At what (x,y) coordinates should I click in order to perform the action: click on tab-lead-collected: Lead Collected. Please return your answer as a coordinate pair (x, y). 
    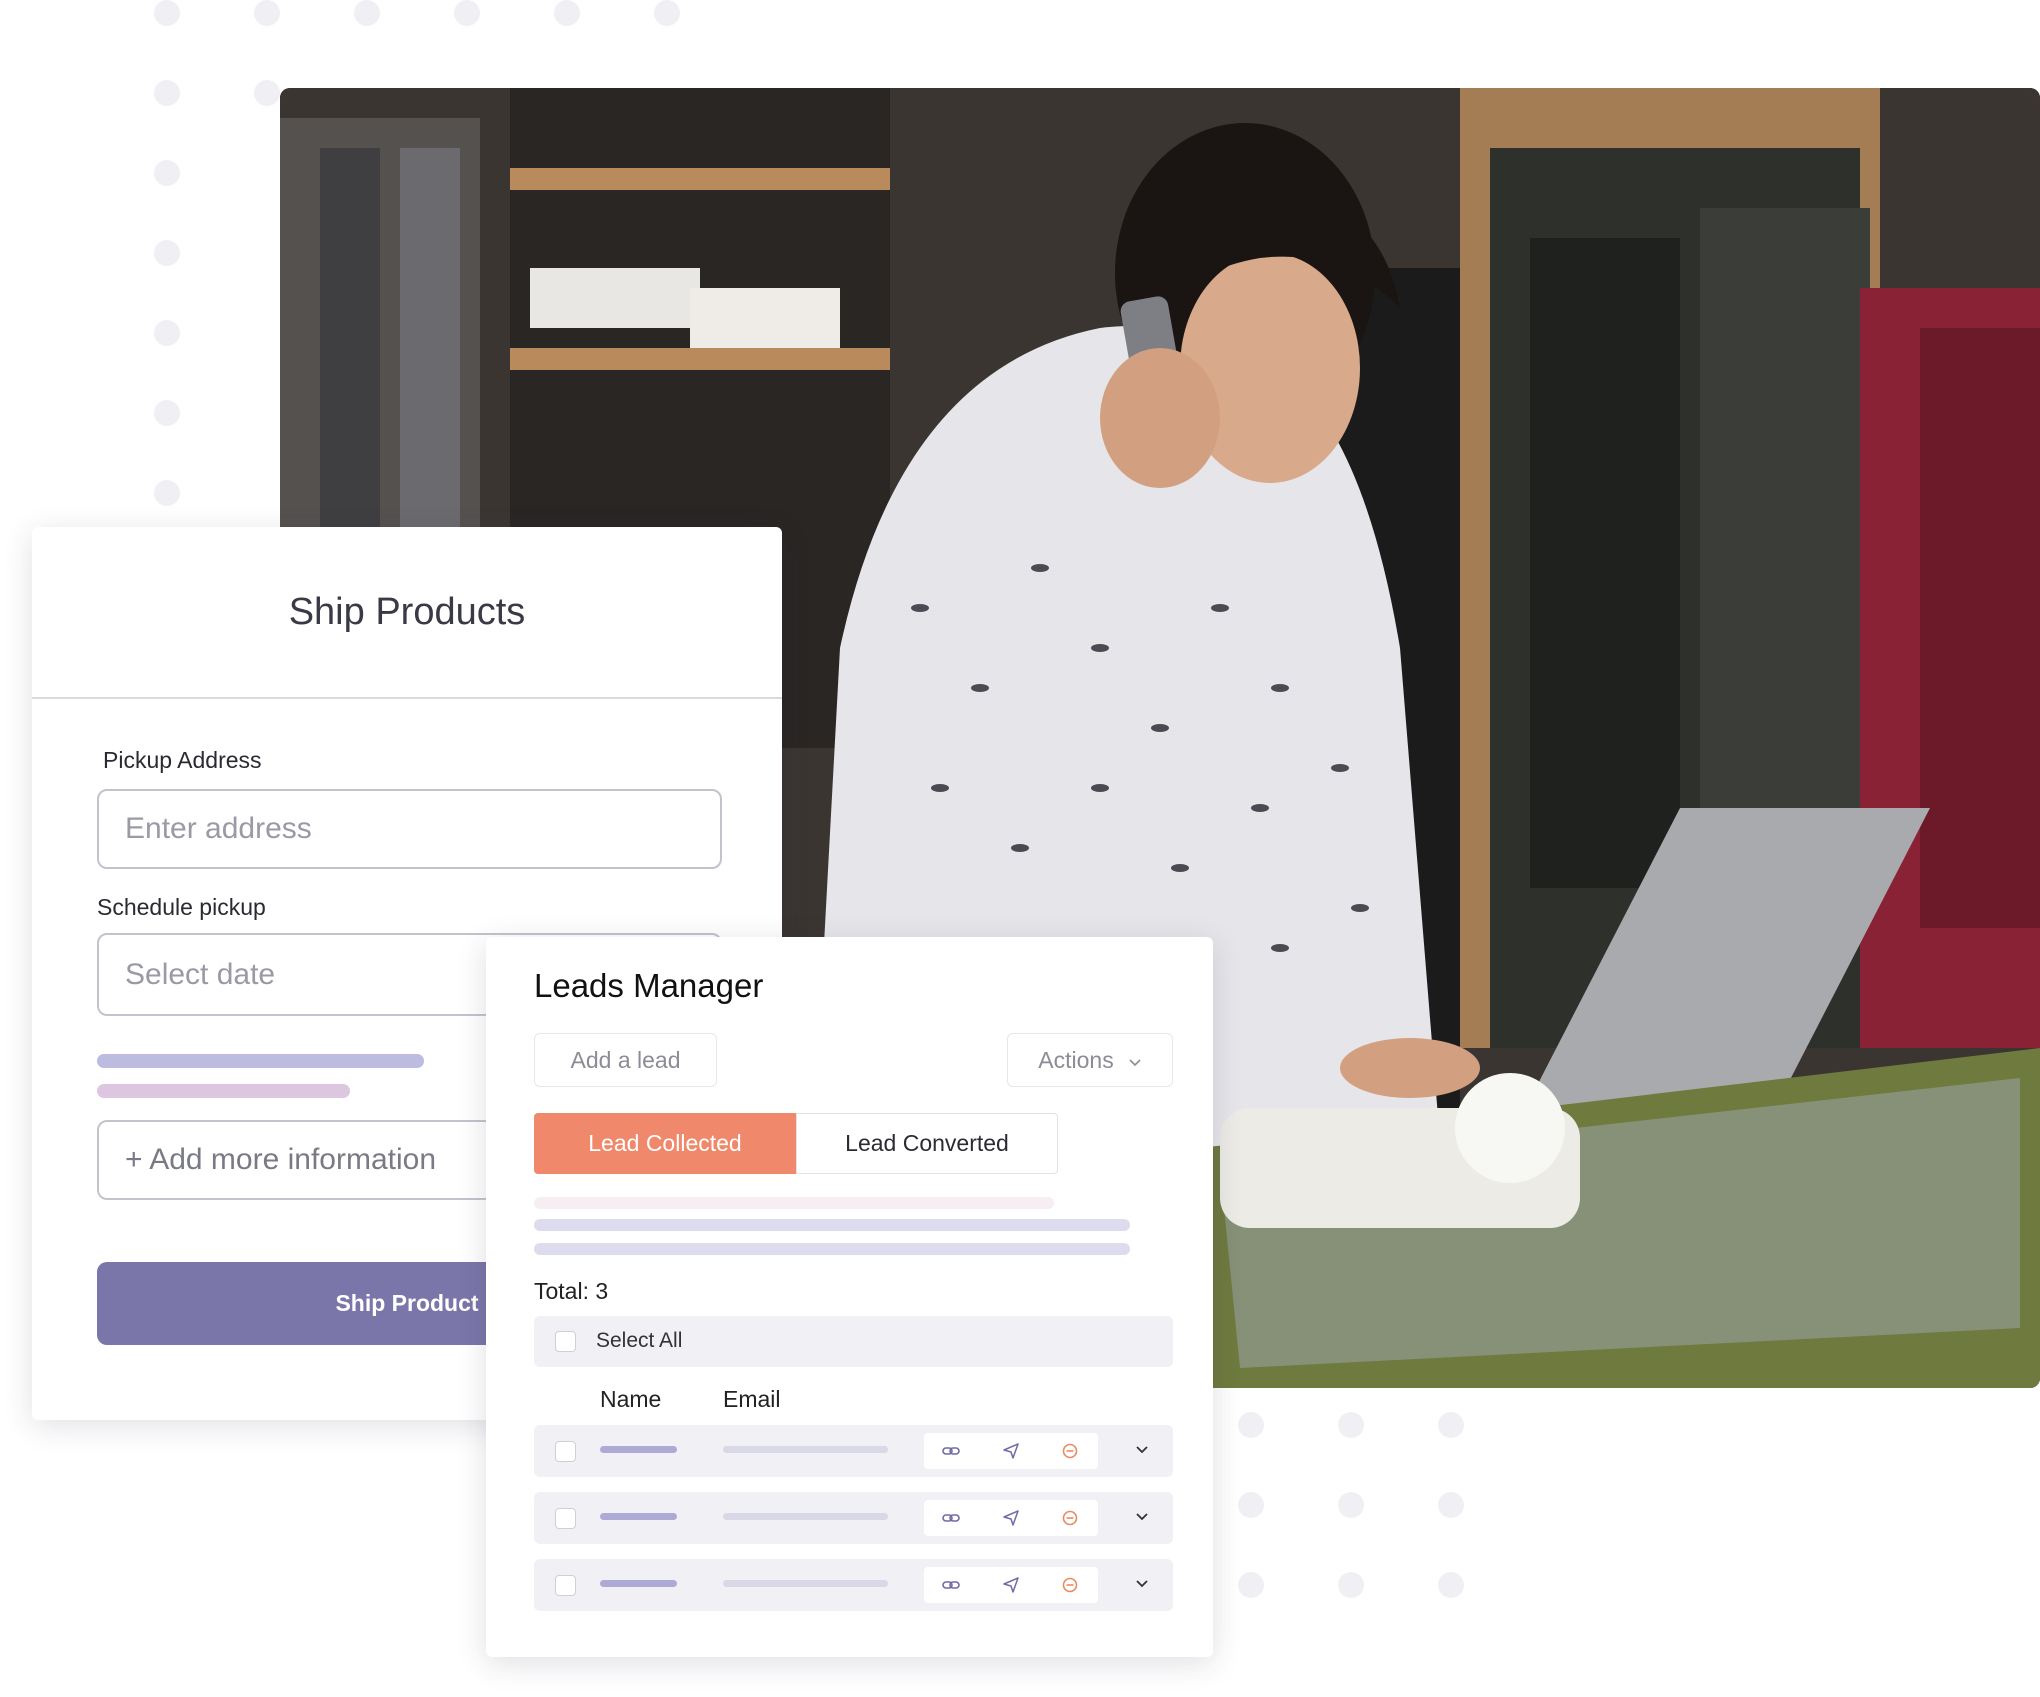
    Looking at the image, I should click on (665, 1143).